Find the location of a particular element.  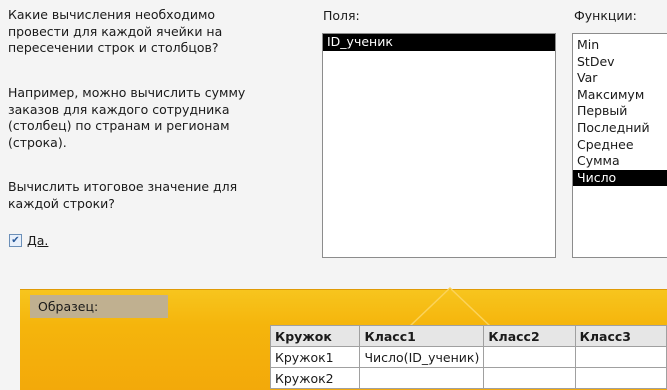

function-item-avg: Среднее is located at coordinates (620, 145).